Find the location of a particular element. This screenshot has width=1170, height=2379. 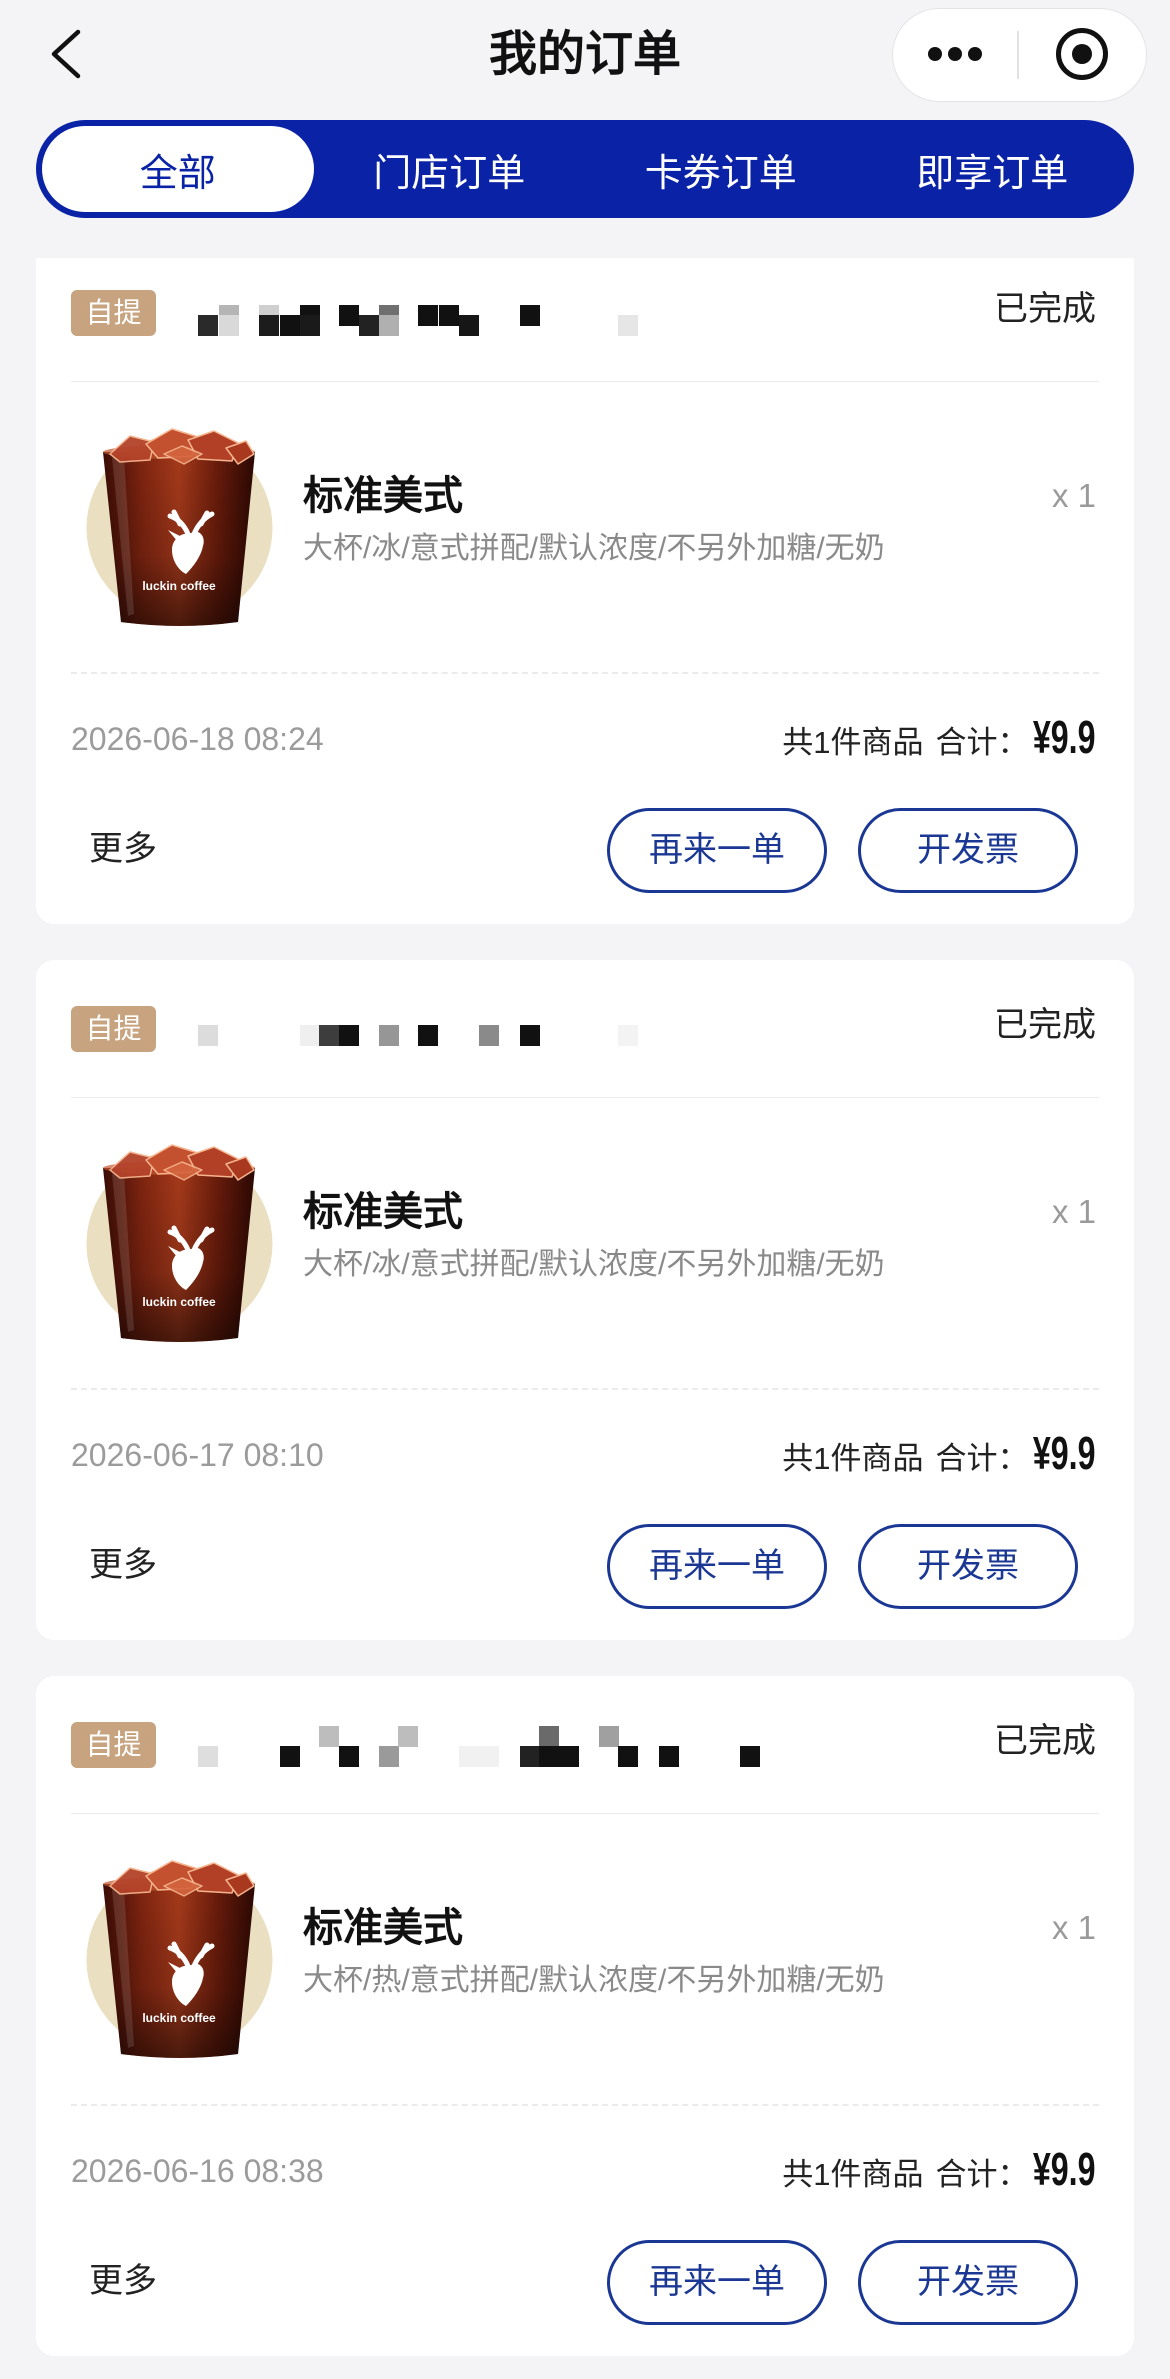

ice-cubes is located at coordinates (182, 446).